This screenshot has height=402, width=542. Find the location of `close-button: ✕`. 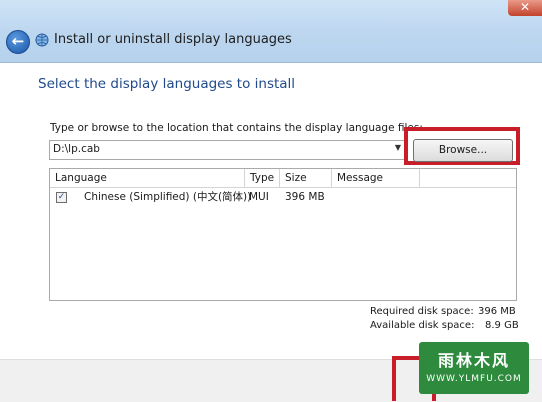

close-button: ✕ is located at coordinates (525, 8).